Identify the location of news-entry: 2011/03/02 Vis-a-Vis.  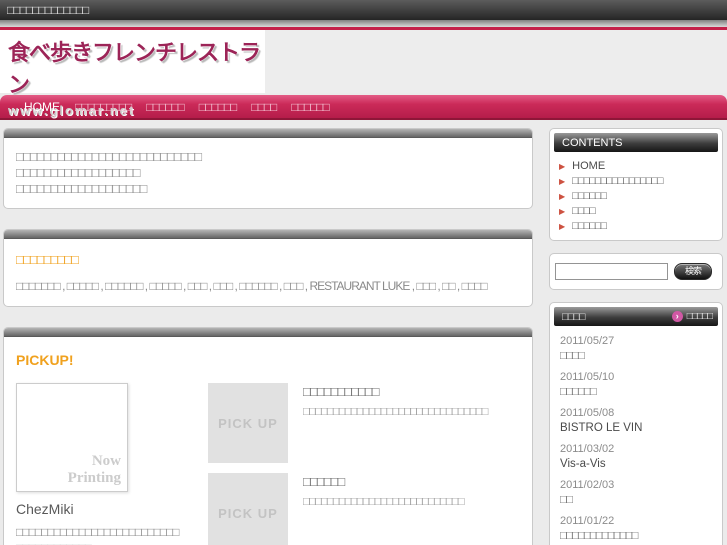
(636, 456).